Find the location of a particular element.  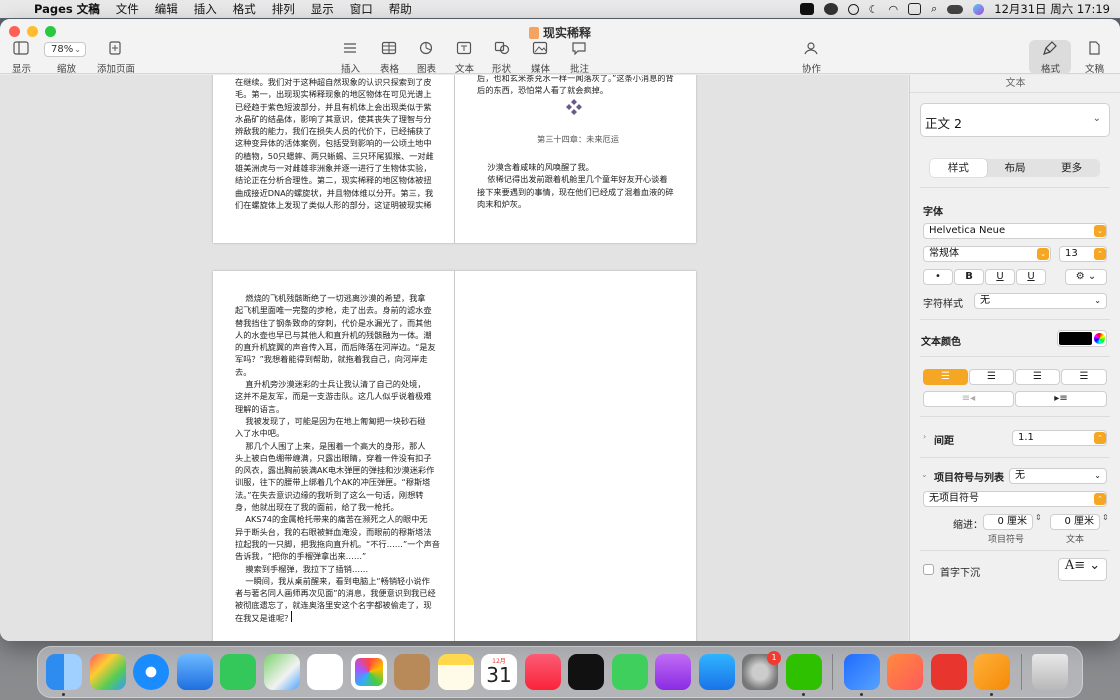

indent-bullet-field: 0 厘米 is located at coordinates (1008, 522).